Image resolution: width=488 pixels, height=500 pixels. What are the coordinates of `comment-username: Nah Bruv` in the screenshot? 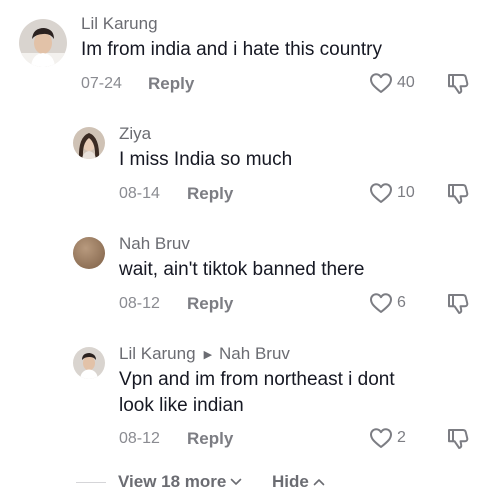 It's located at (154, 244).